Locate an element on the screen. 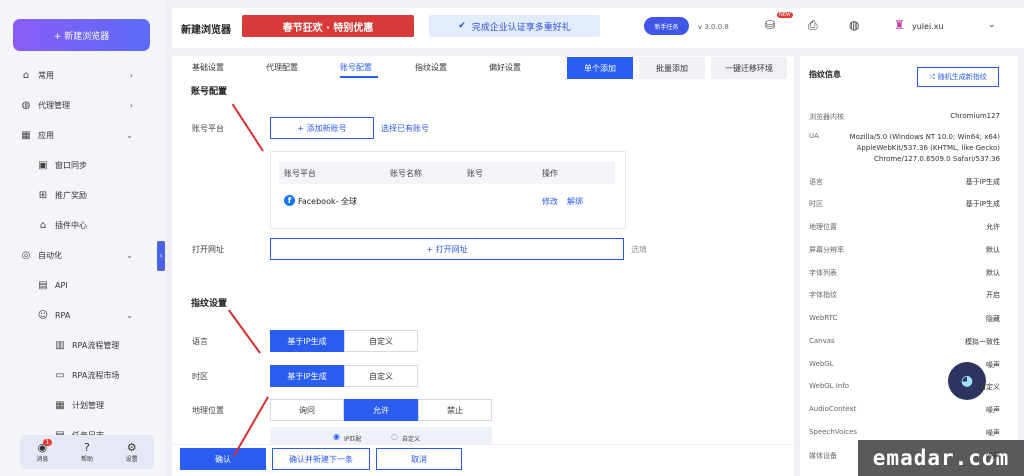 This screenshot has width=1024, height=476. promo-banner-enterprise: ✔ 完成企业认证享多重好礼 is located at coordinates (514, 26).